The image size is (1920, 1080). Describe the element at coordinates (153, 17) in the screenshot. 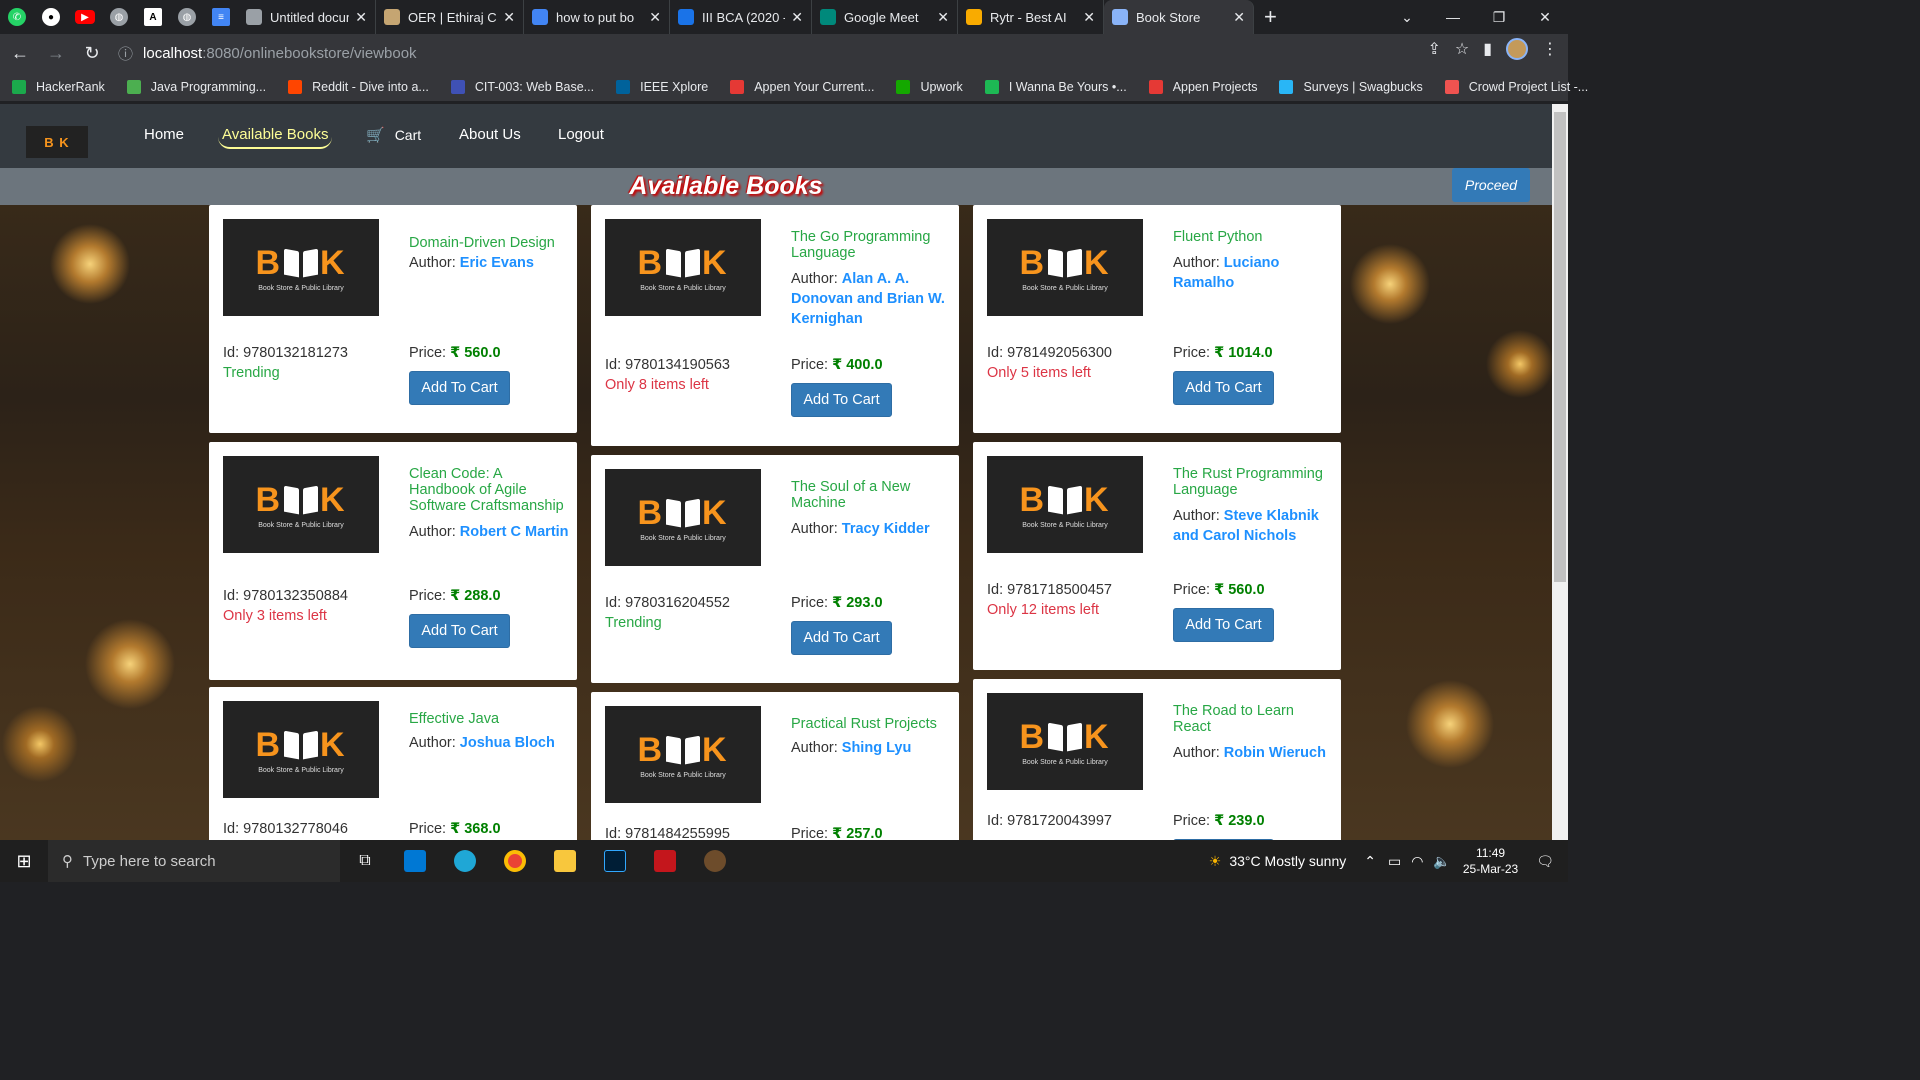

I see `font-pinned-tab: A` at that location.